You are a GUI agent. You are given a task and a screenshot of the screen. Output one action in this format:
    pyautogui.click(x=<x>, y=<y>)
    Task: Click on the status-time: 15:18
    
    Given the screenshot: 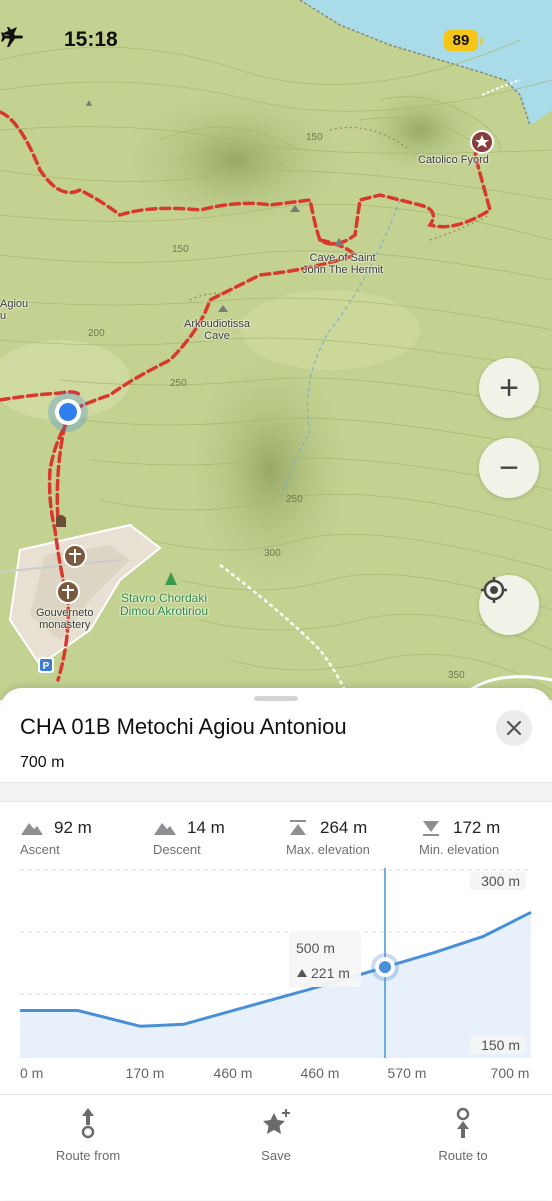 What is the action you would take?
    pyautogui.click(x=91, y=39)
    